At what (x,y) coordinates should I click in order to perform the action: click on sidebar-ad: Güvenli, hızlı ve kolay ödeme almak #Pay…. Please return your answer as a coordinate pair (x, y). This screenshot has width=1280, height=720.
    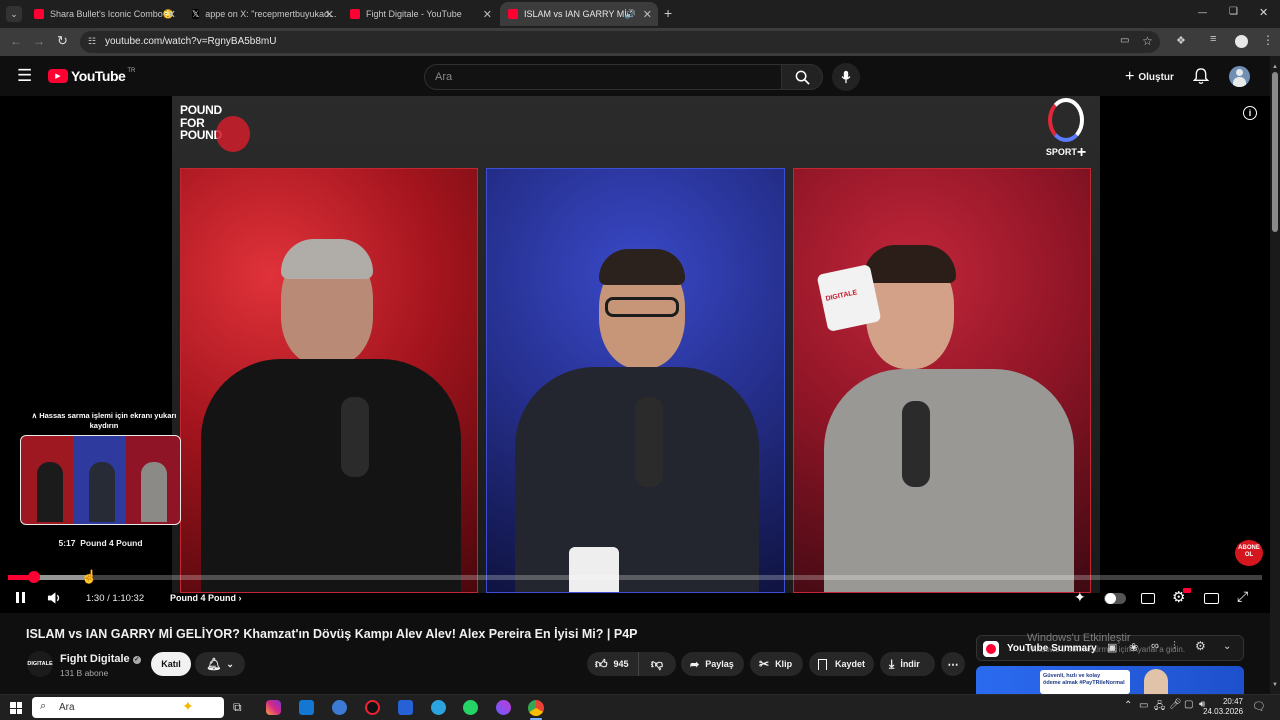
    Looking at the image, I should click on (1110, 680).